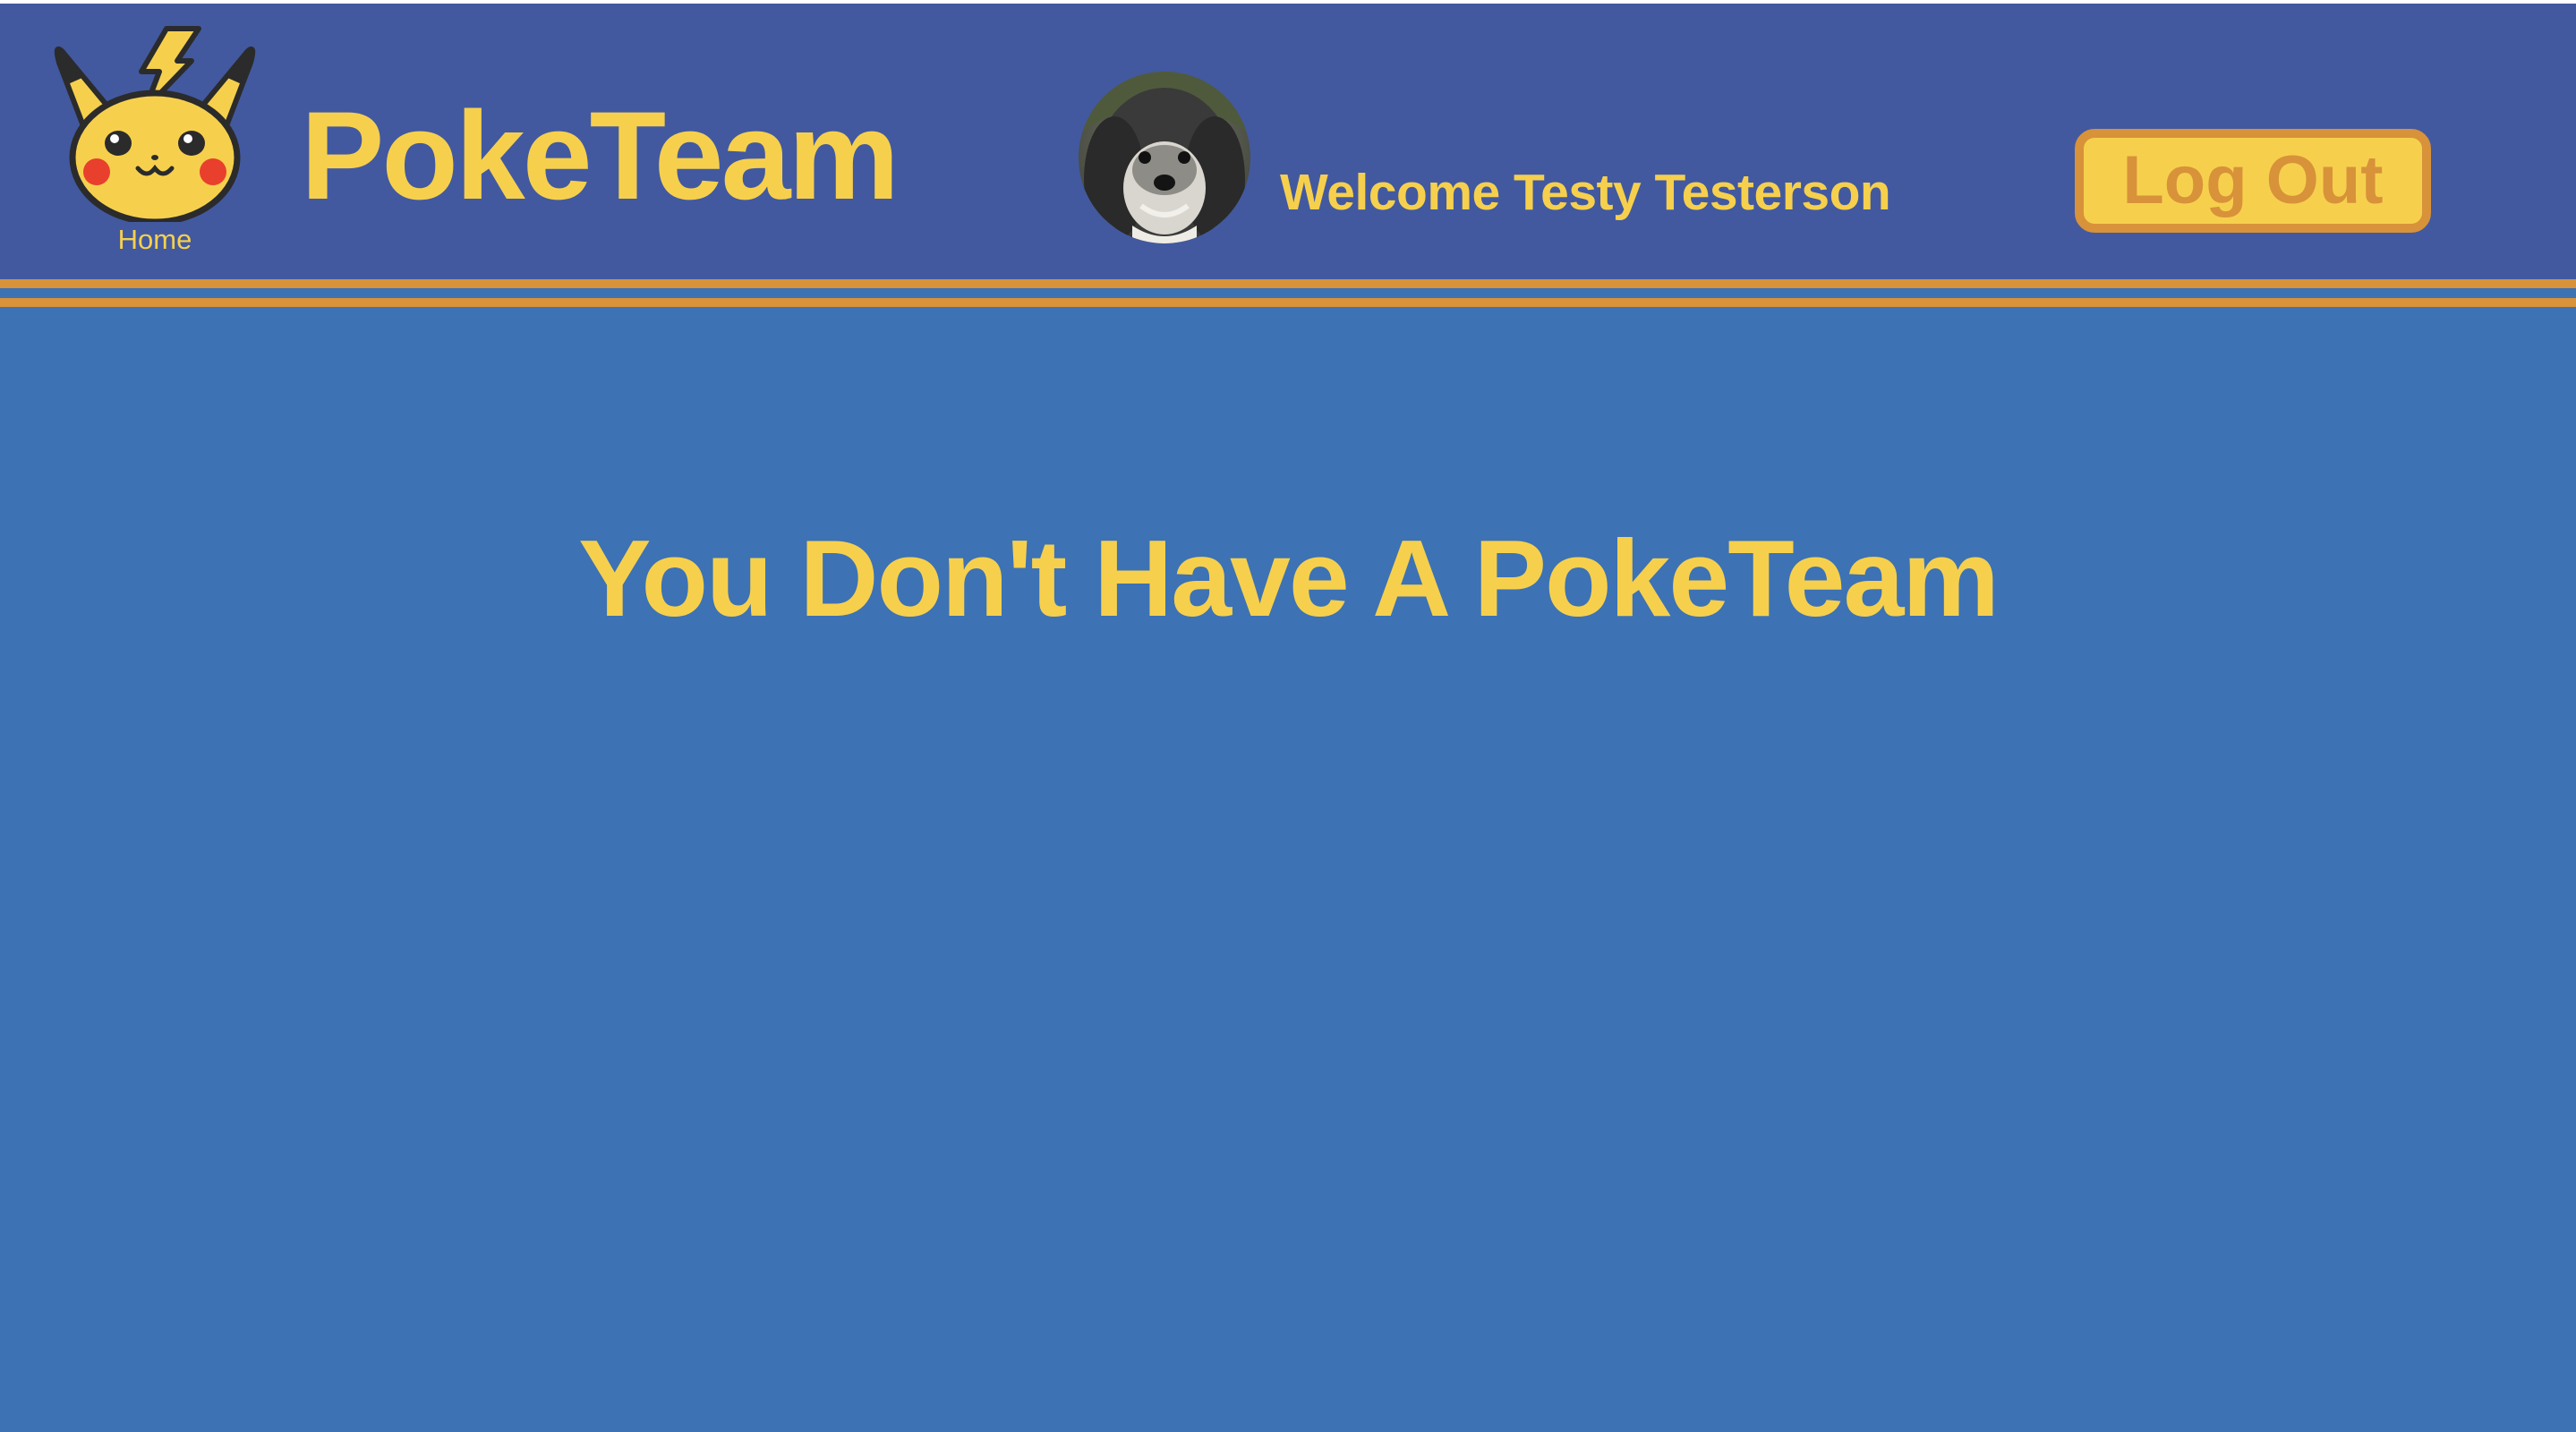 The image size is (2576, 1432). What do you see at coordinates (1288, 283) in the screenshot?
I see `header-divider-top` at bounding box center [1288, 283].